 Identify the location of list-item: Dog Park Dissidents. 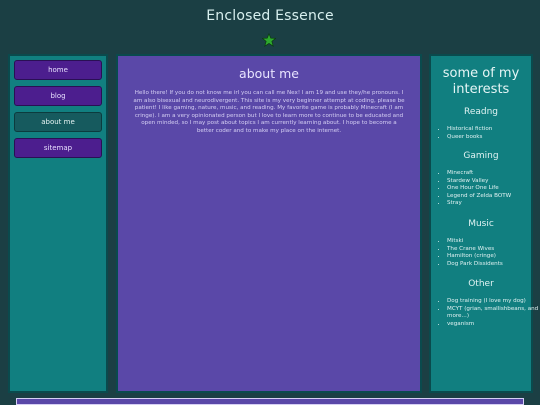
(493, 265).